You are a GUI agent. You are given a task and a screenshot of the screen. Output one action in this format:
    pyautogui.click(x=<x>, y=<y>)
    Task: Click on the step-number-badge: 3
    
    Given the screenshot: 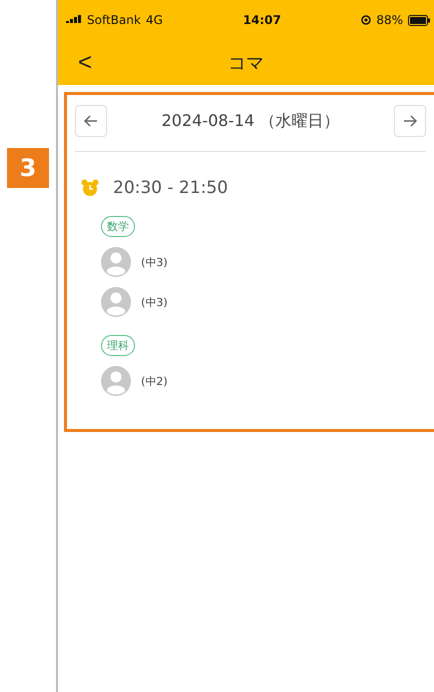 What is the action you would take?
    pyautogui.click(x=28, y=168)
    